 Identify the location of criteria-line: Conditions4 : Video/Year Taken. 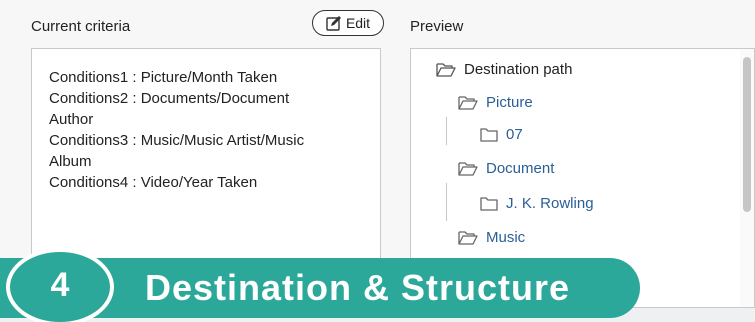
(153, 182).